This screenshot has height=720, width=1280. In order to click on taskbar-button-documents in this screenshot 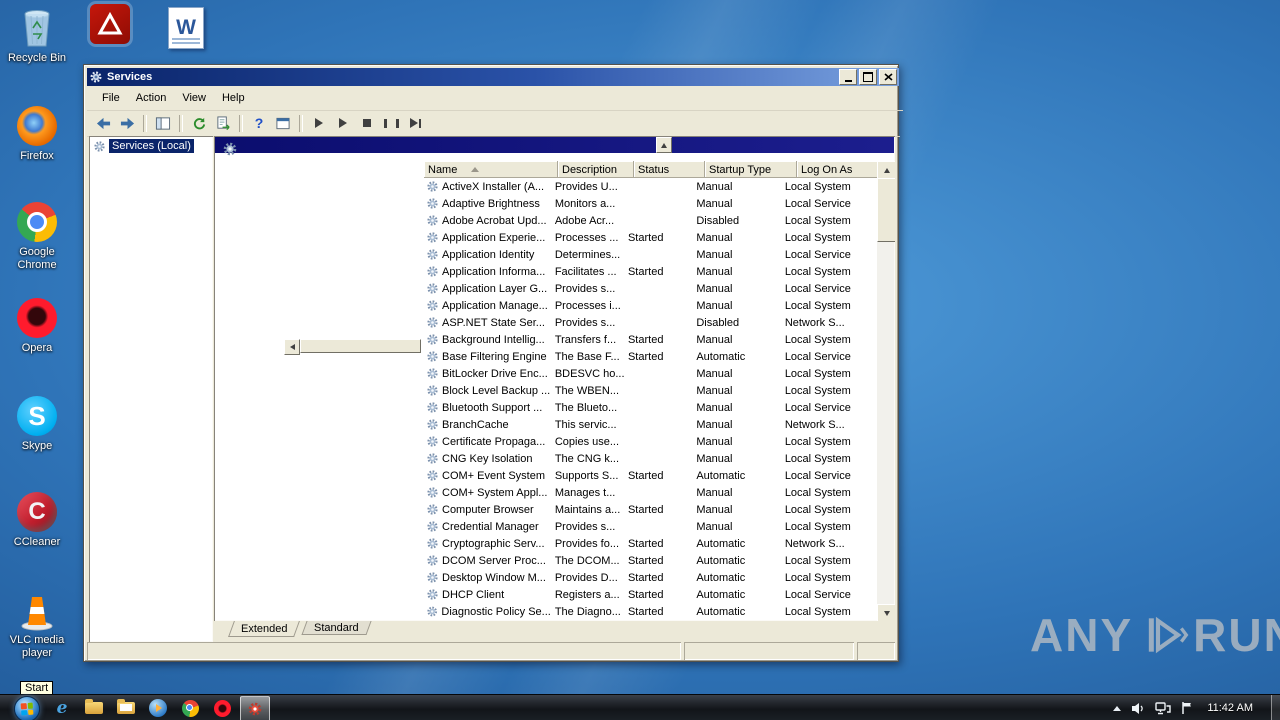, I will do `click(126, 708)`.